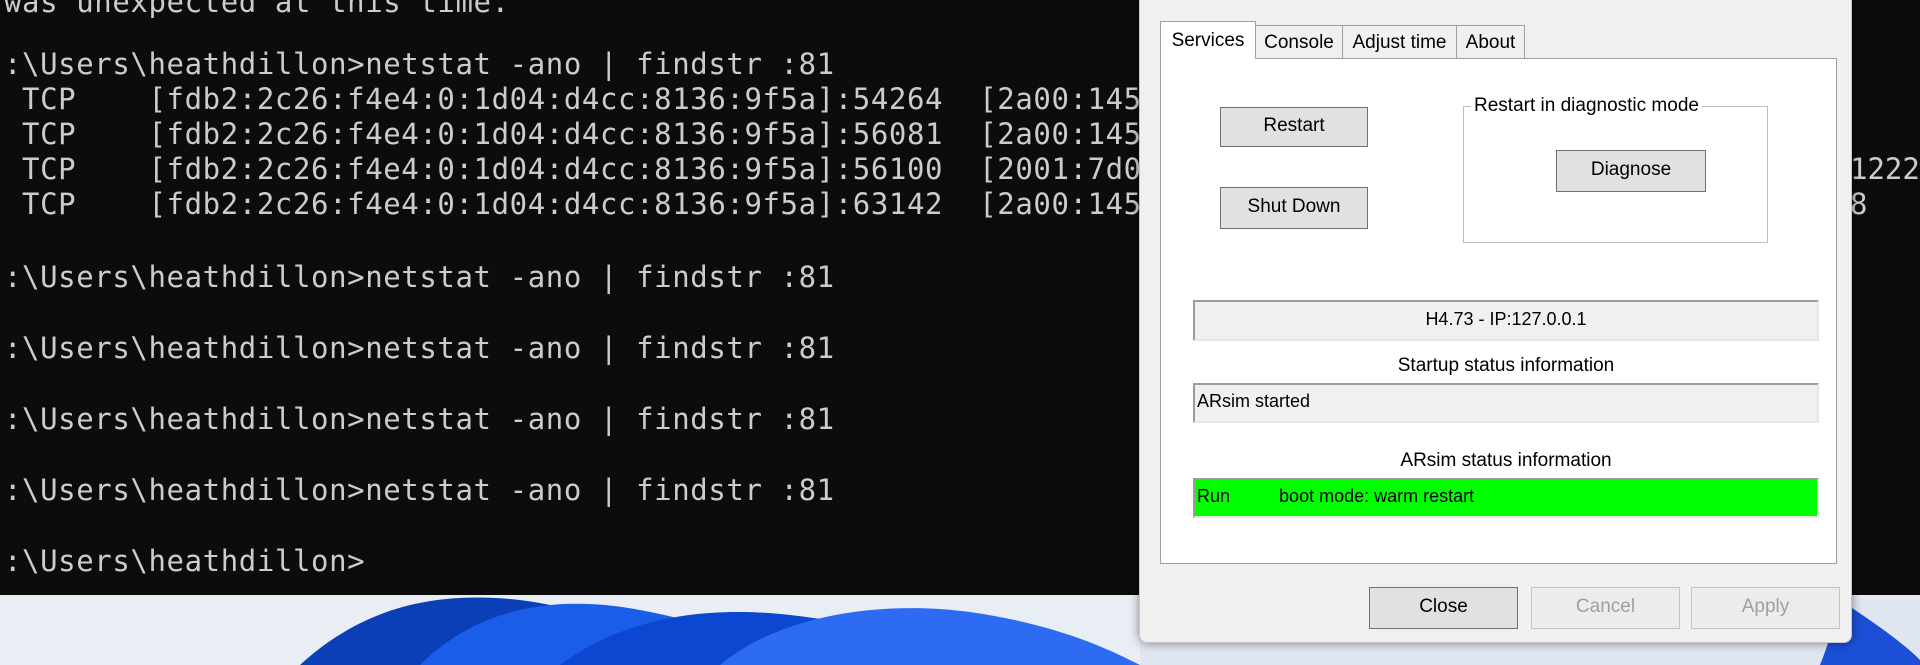 Image resolution: width=1920 pixels, height=665 pixels. What do you see at coordinates (1443, 608) in the screenshot?
I see `close-button: Close` at bounding box center [1443, 608].